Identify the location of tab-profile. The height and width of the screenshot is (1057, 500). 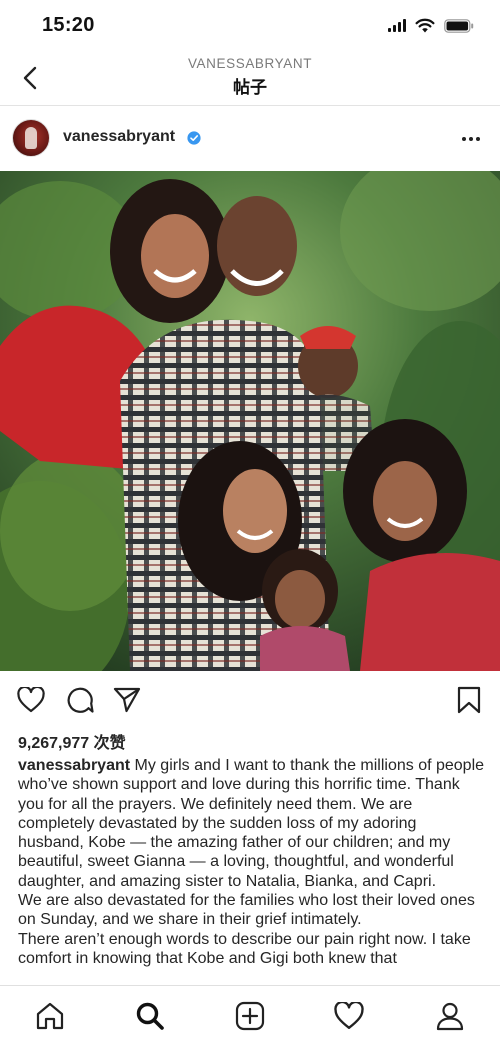
(450, 1016).